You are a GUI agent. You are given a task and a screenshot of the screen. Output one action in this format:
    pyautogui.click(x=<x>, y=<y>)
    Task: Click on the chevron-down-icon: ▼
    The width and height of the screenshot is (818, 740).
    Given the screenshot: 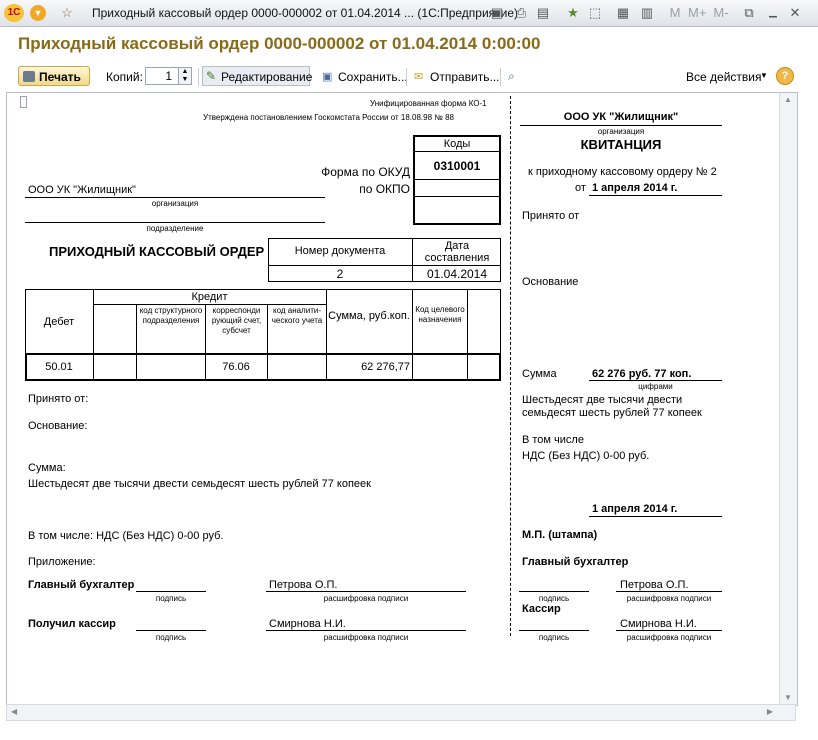 What is the action you would take?
    pyautogui.click(x=764, y=75)
    